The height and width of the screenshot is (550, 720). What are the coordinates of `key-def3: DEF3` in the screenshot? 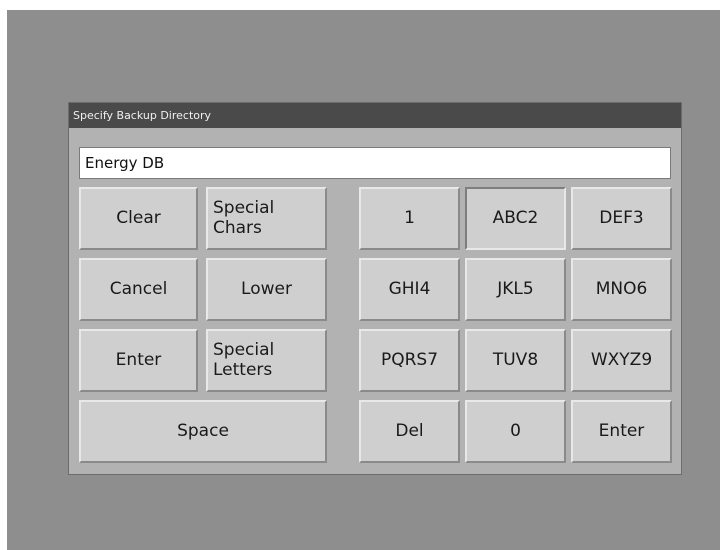 It's located at (621, 218).